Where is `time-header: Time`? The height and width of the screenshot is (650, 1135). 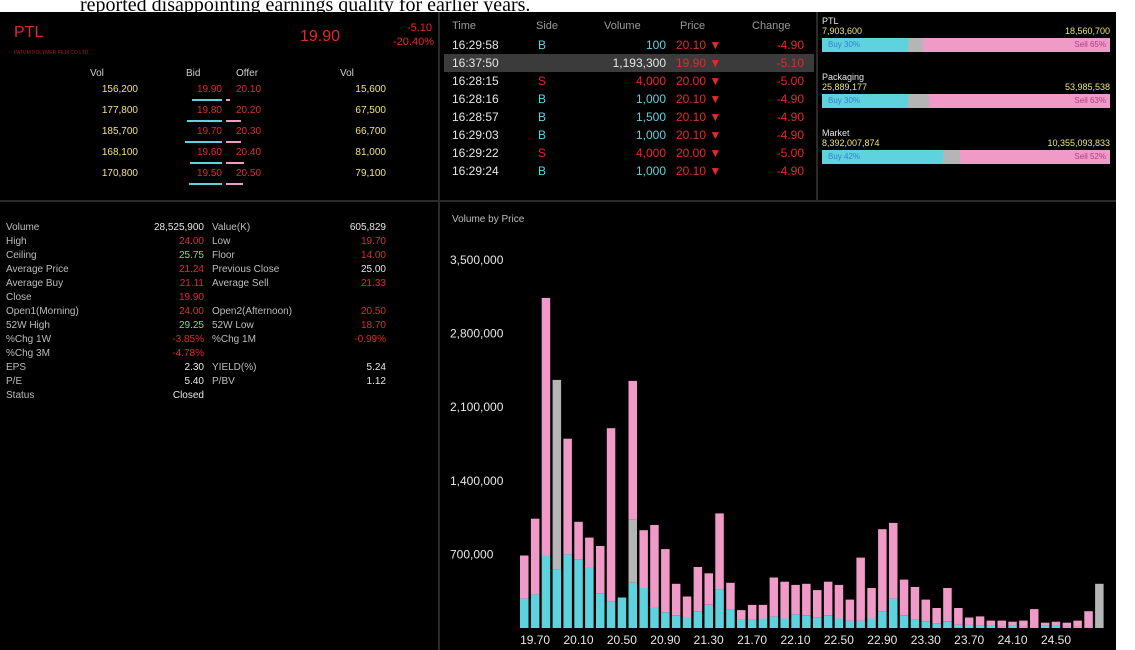
time-header: Time is located at coordinates (464, 26).